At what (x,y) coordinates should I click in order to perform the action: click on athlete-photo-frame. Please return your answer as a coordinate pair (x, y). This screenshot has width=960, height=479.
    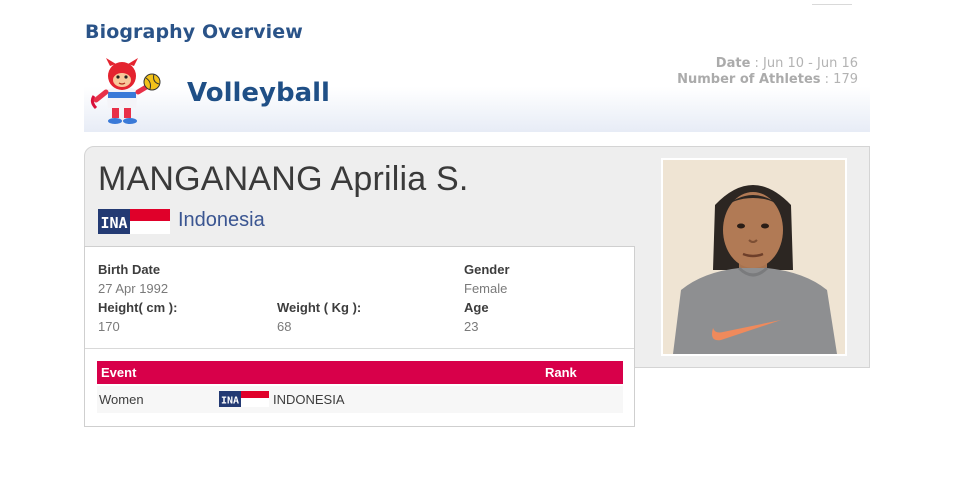
    Looking at the image, I should click on (754, 257).